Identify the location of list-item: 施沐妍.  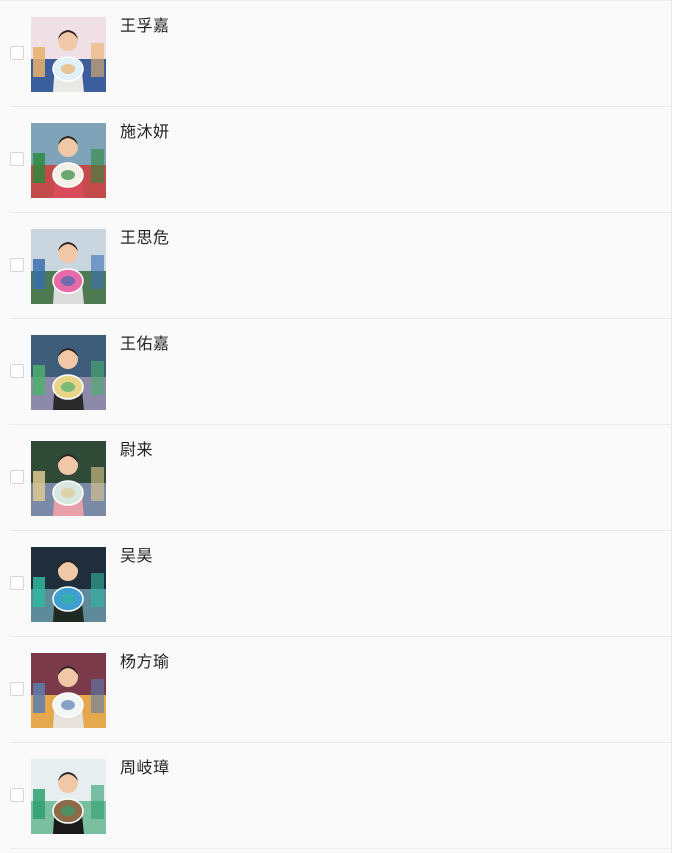
(335, 160).